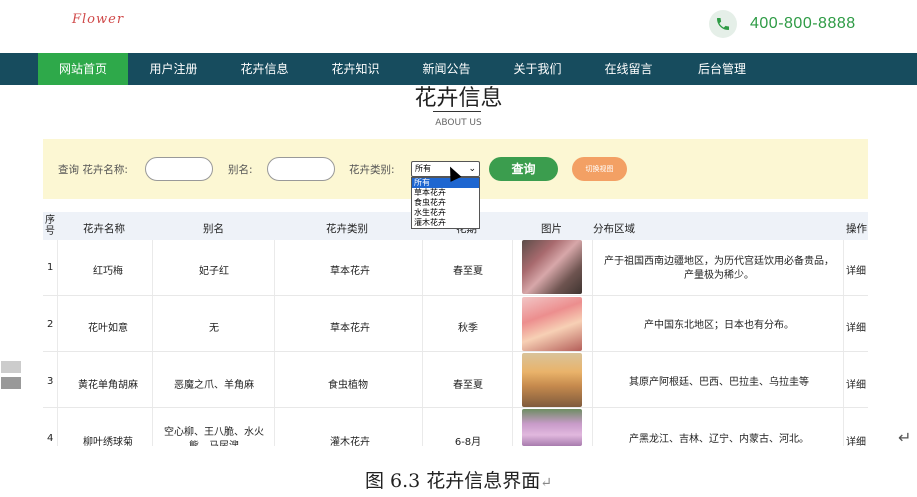 This screenshot has height=497, width=917. What do you see at coordinates (372, 170) in the screenshot?
I see `flower-type-label: 花卉类别:` at bounding box center [372, 170].